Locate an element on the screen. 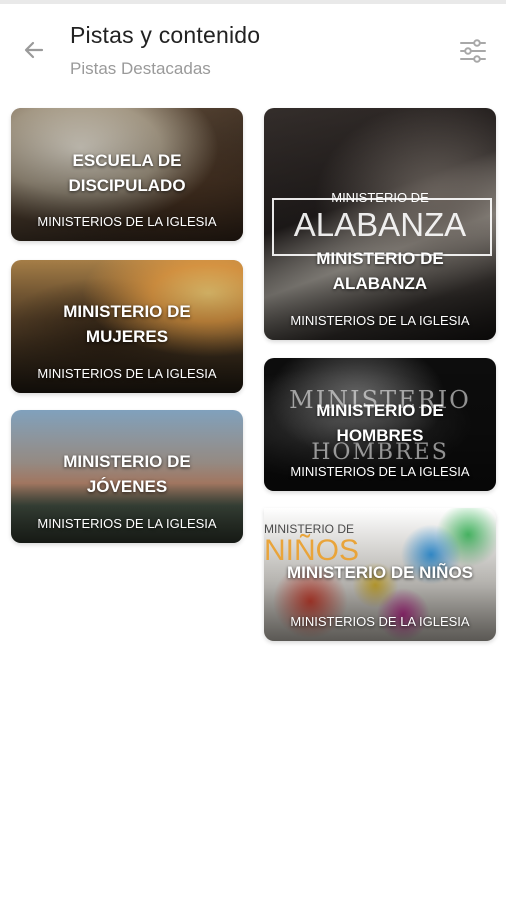 This screenshot has height=900, width=506. card-title: MINISTERIO DE NIÑOS is located at coordinates (380, 572).